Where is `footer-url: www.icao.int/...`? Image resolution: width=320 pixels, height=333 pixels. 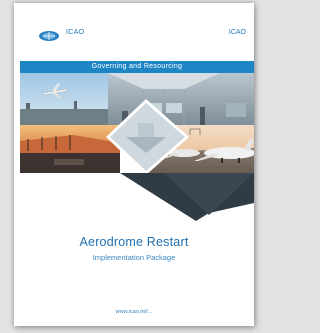 footer-url: www.icao.int/... is located at coordinates (134, 312).